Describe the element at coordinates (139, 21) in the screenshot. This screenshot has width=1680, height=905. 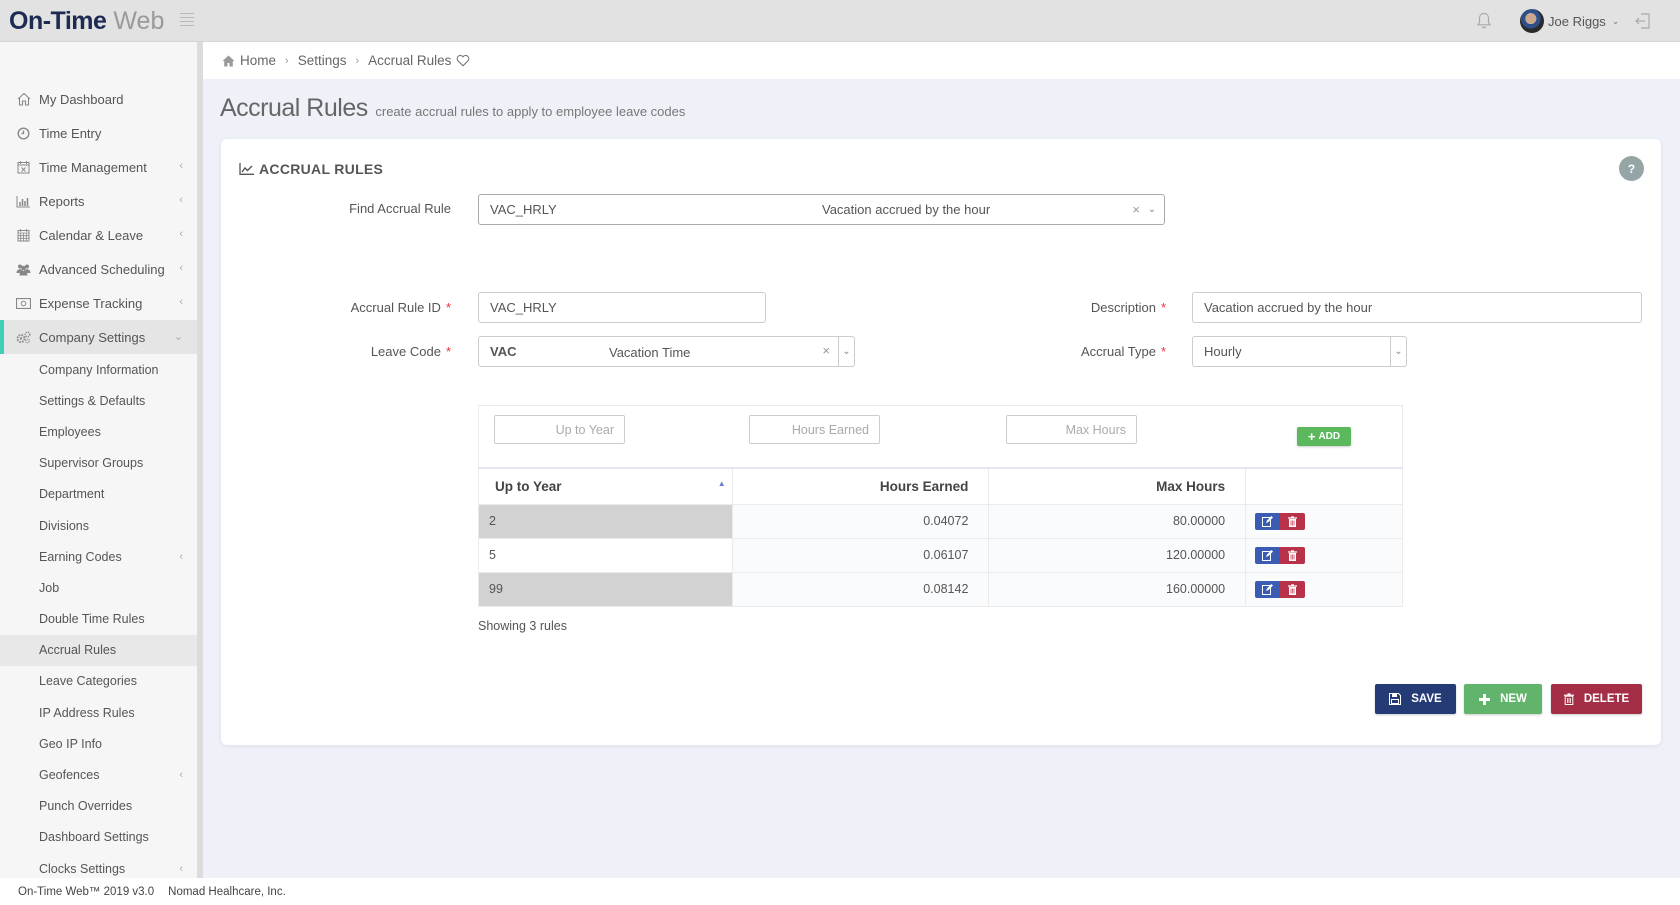
I see `logo-light: Web` at that location.